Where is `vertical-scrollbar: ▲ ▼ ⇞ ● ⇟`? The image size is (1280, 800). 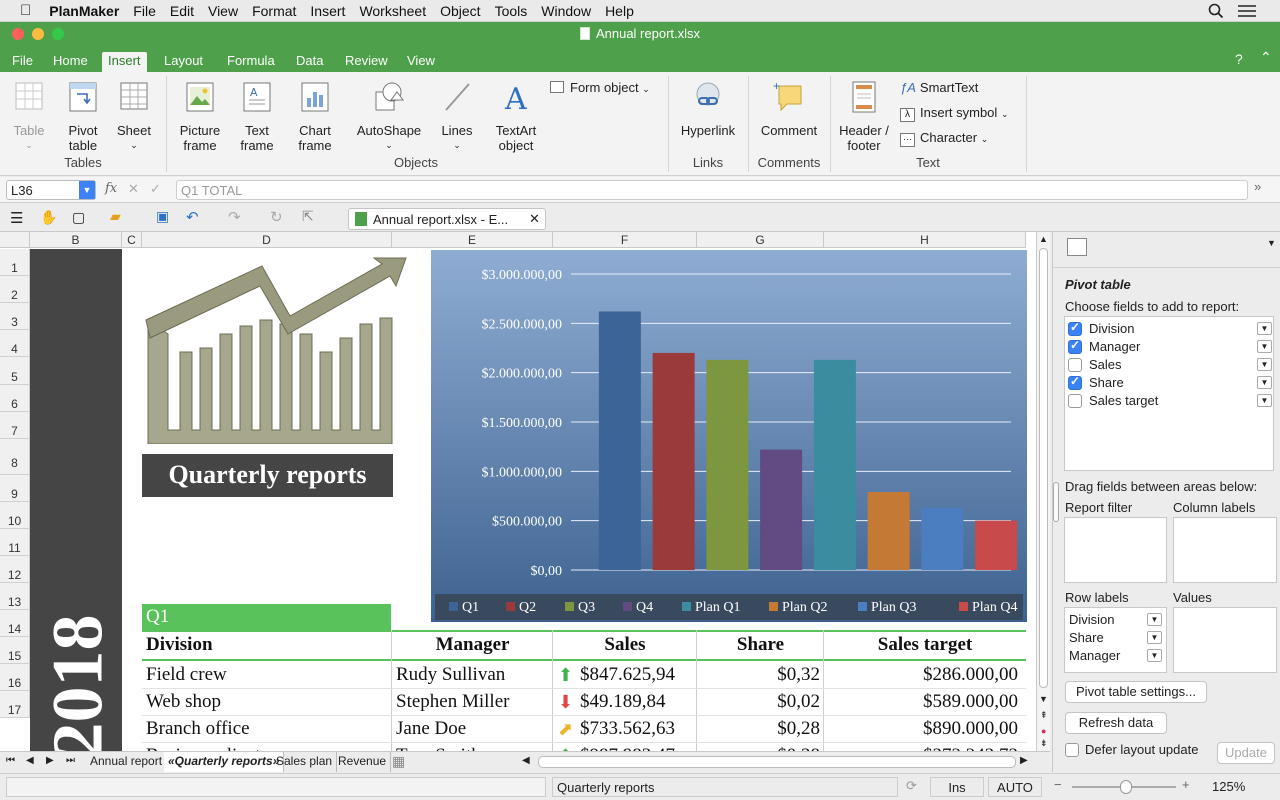 vertical-scrollbar: ▲ ▼ ⇞ ● ⇟ is located at coordinates (1043, 491).